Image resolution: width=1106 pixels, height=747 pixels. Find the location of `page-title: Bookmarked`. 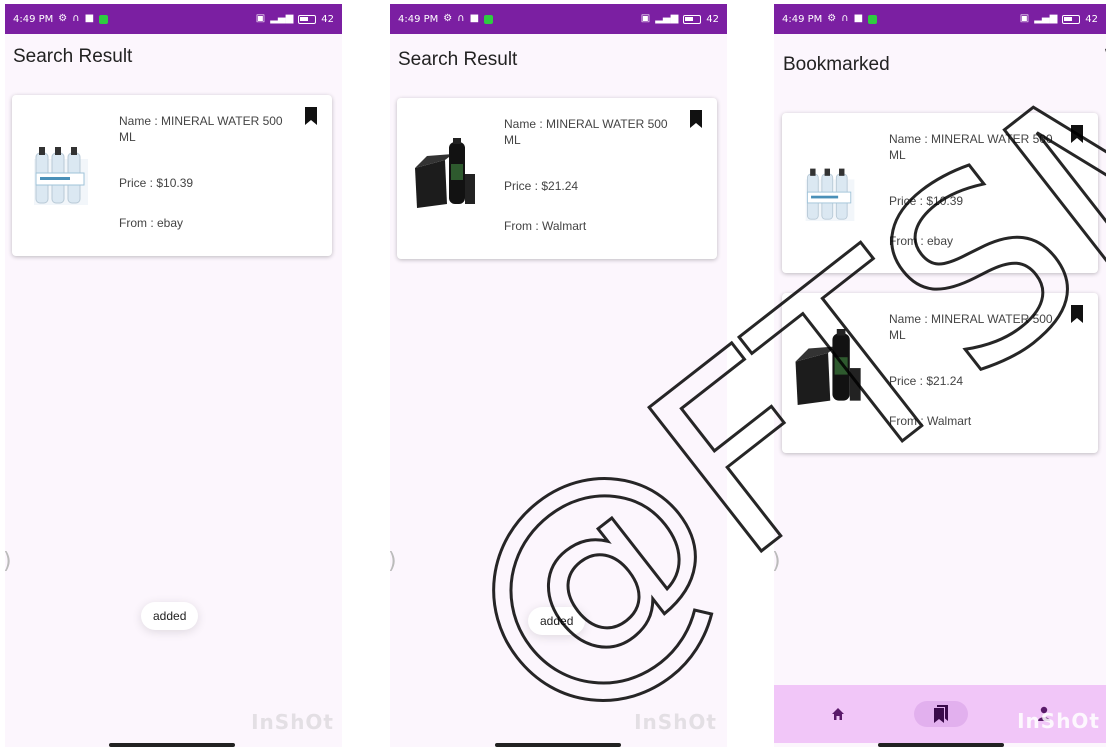

page-title: Bookmarked is located at coordinates (836, 64).